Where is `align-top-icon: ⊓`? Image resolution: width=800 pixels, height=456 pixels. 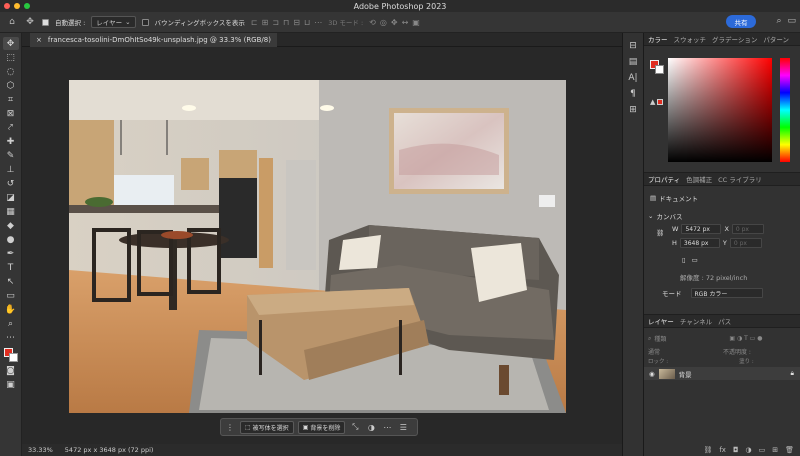
align-top-icon: ⊓ is located at coordinates (286, 22).